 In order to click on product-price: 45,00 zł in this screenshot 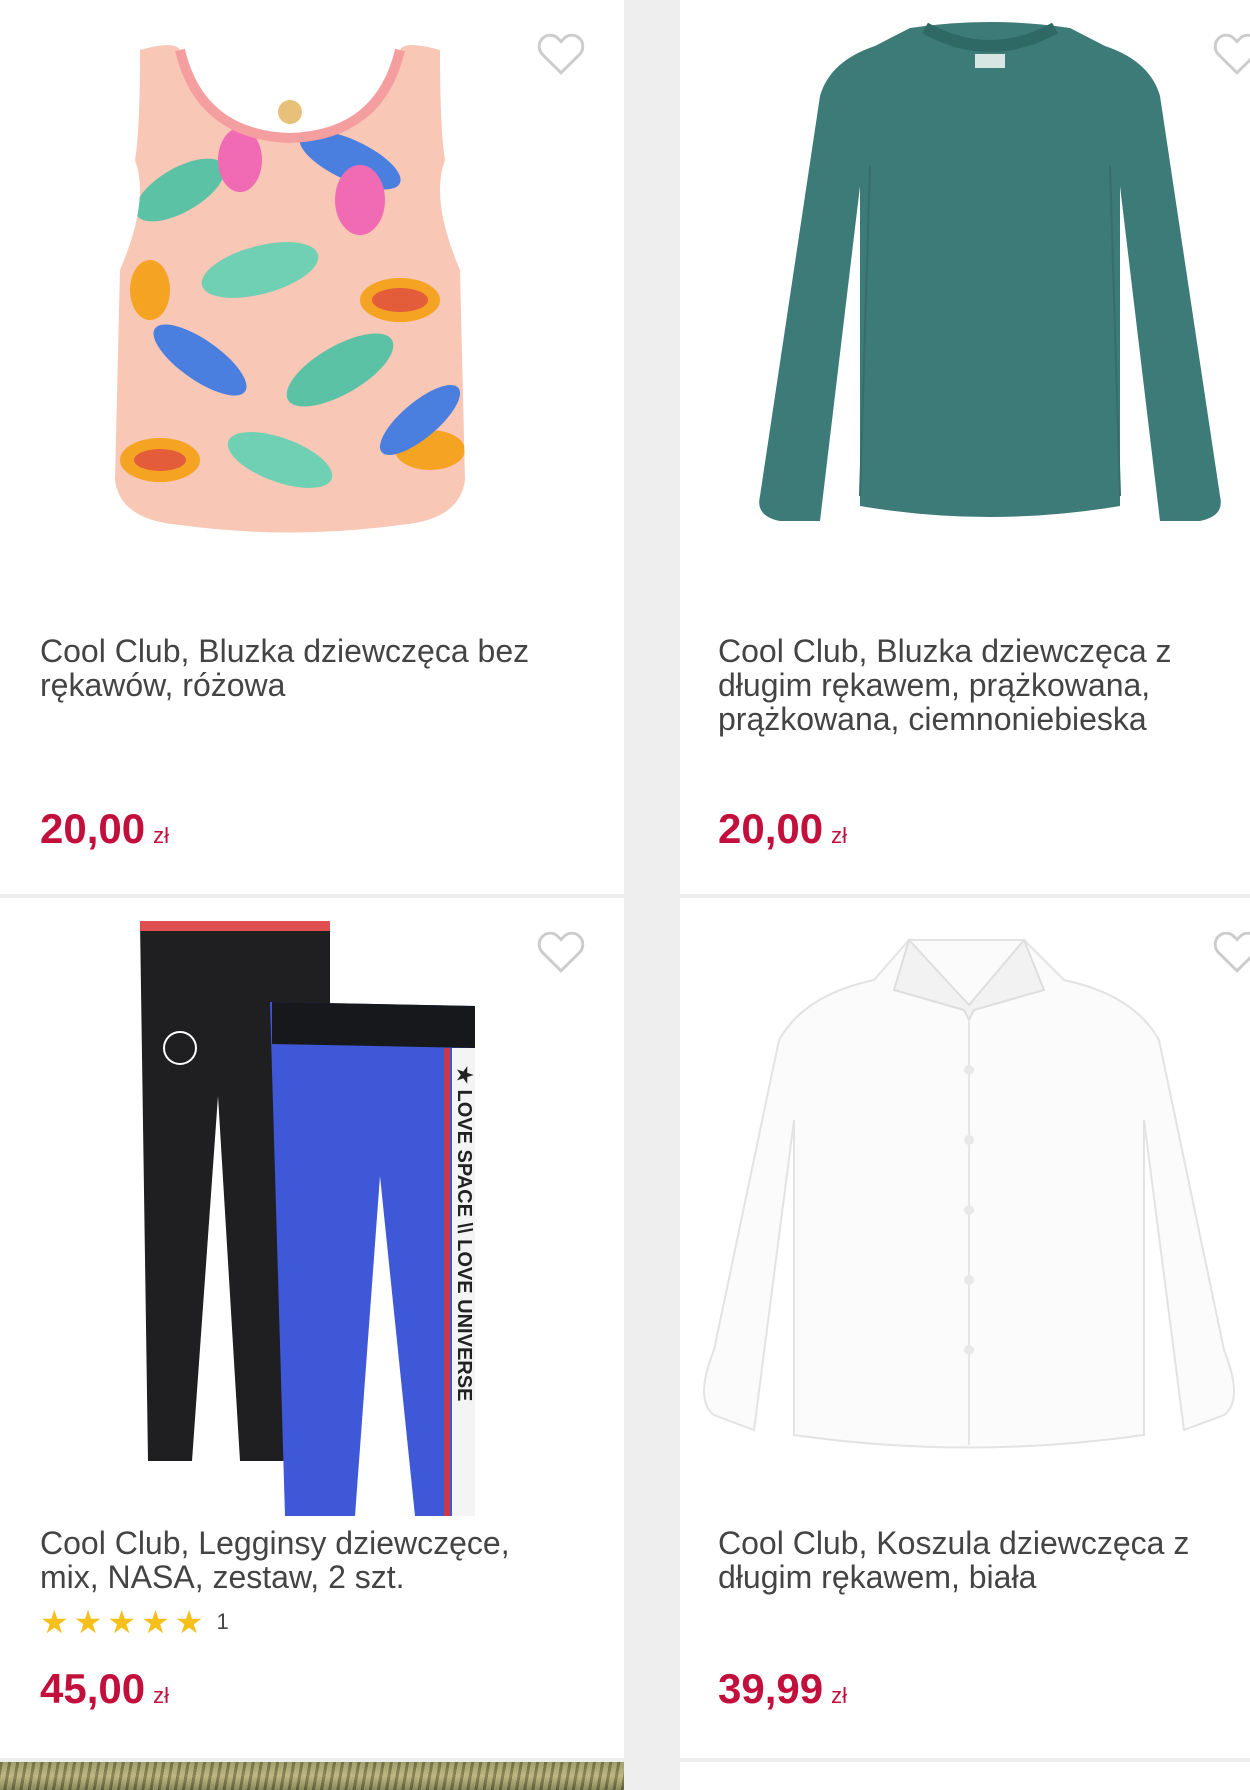, I will do `click(104, 1692)`.